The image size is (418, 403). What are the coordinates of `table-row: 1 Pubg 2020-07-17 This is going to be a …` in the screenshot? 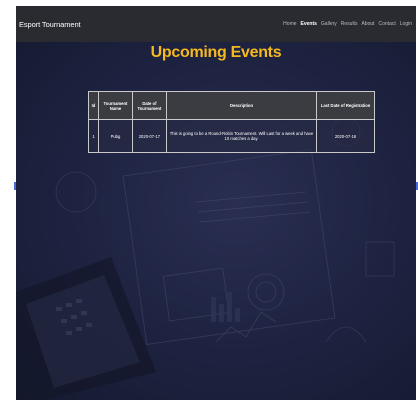 It's located at (231, 136).